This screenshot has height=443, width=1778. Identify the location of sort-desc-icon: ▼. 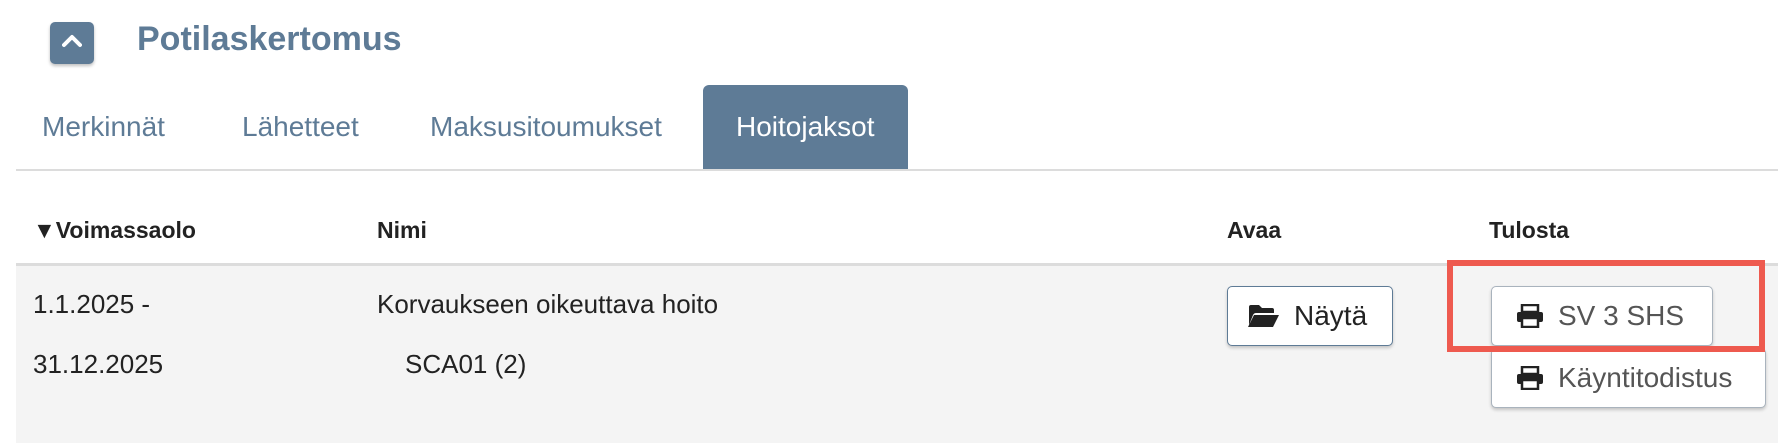
(44, 230).